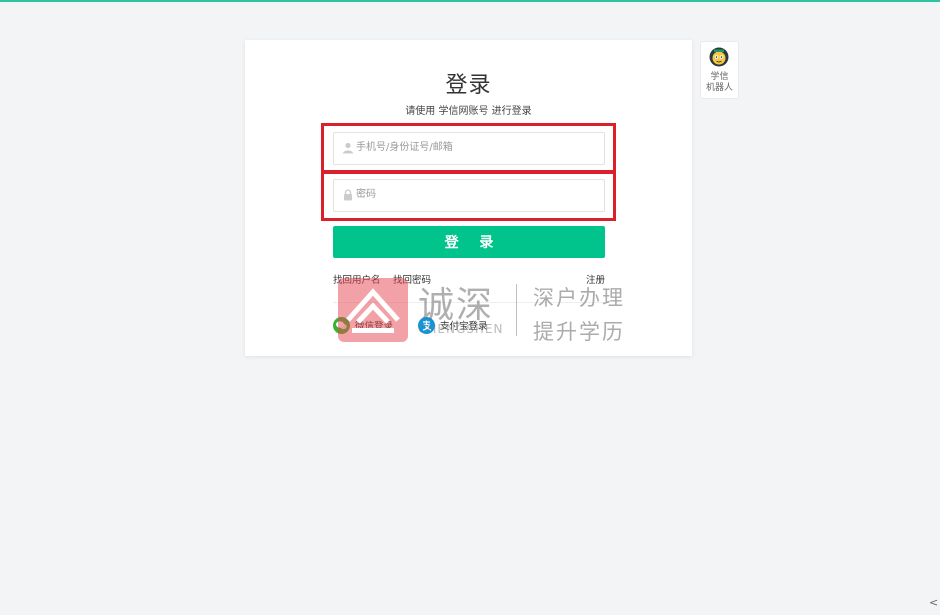 The image size is (940, 615). What do you see at coordinates (719, 70) in the screenshot?
I see `robot-assistant-button: 学信 机器人` at bounding box center [719, 70].